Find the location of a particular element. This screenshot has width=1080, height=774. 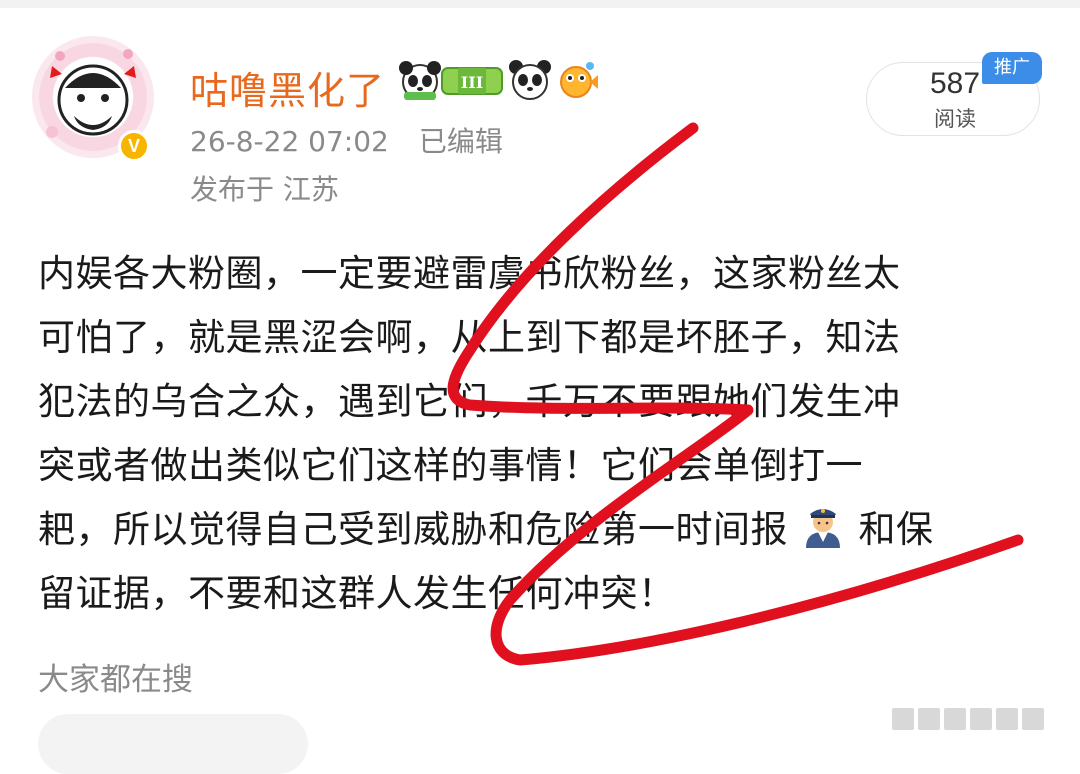

avatar: V is located at coordinates (93, 99).